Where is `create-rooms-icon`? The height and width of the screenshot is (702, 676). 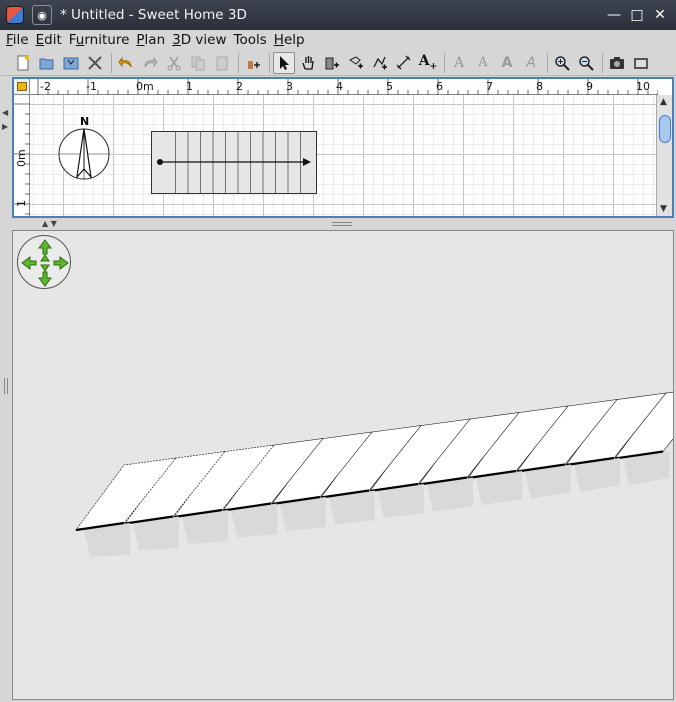
create-rooms-icon is located at coordinates (356, 63).